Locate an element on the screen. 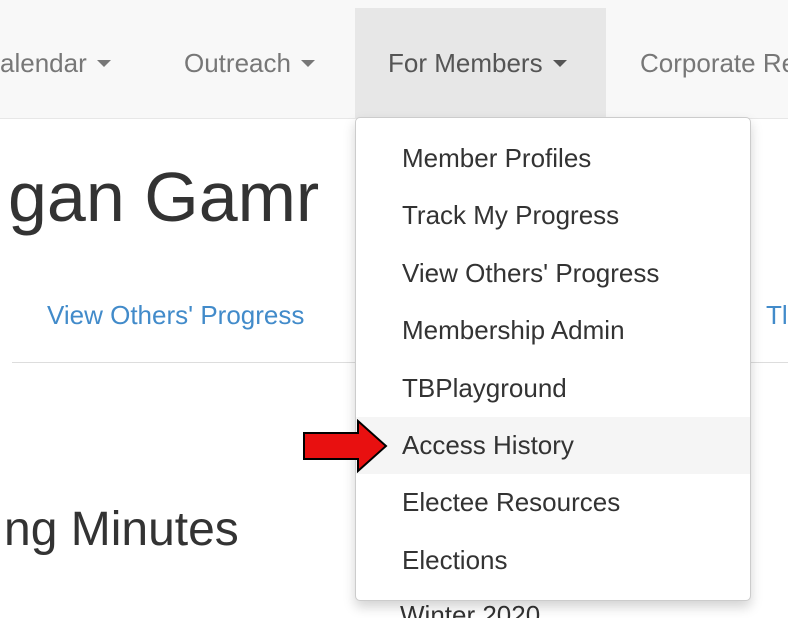 This screenshot has width=788, height=618. subnav-cut-off-link: Tl is located at coordinates (777, 315).